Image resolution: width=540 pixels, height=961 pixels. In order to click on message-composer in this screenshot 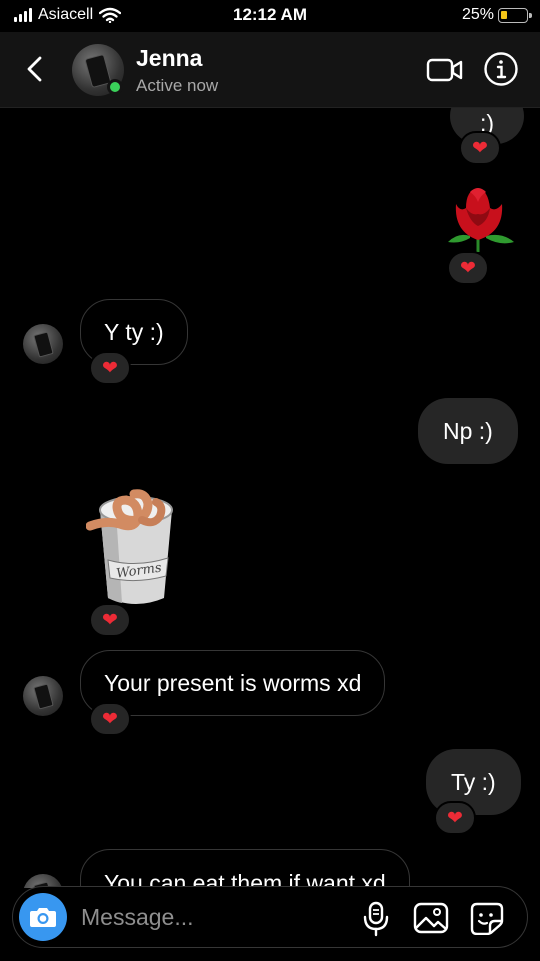, I will do `click(270, 917)`.